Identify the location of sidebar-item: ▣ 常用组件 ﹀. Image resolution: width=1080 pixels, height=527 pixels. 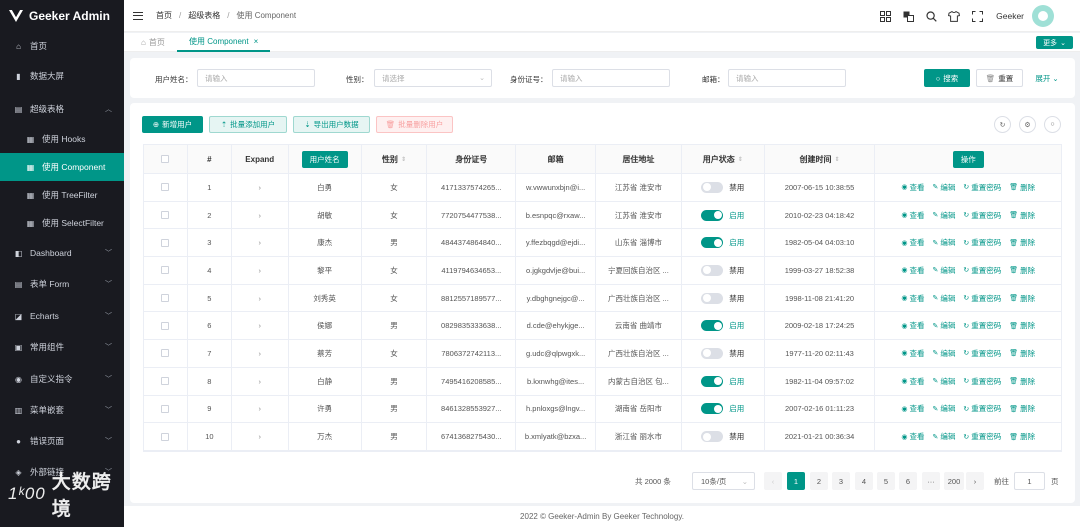
(62, 347).